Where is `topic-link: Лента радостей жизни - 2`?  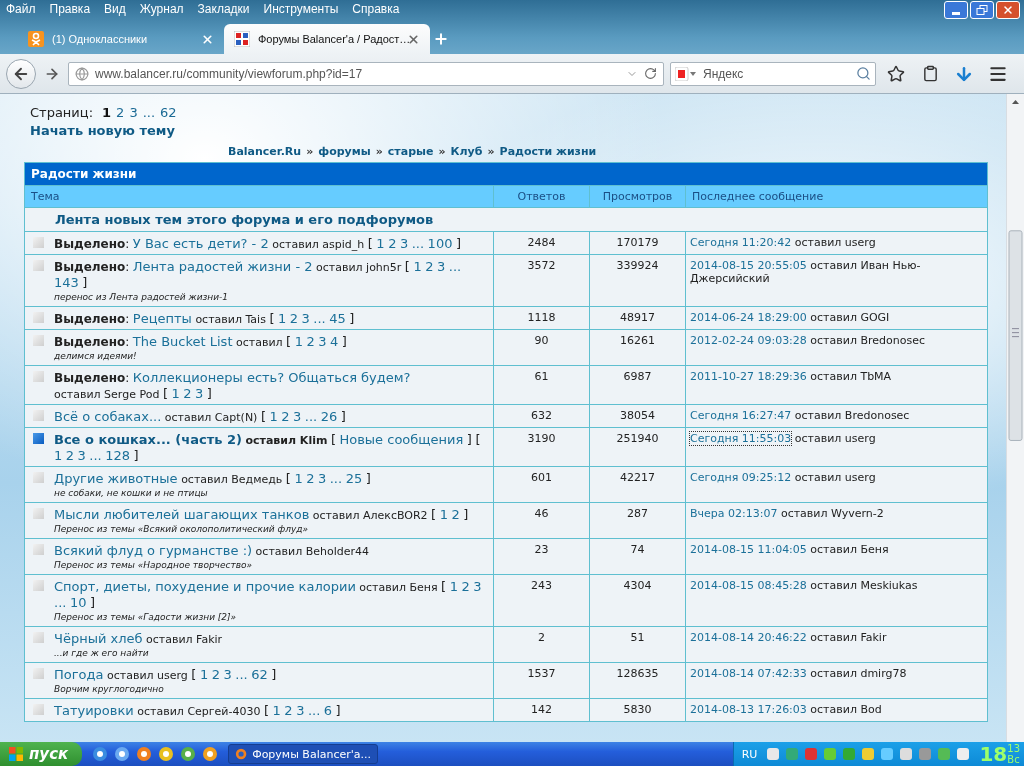
topic-link: Лента радостей жизни - 2 is located at coordinates (222, 266).